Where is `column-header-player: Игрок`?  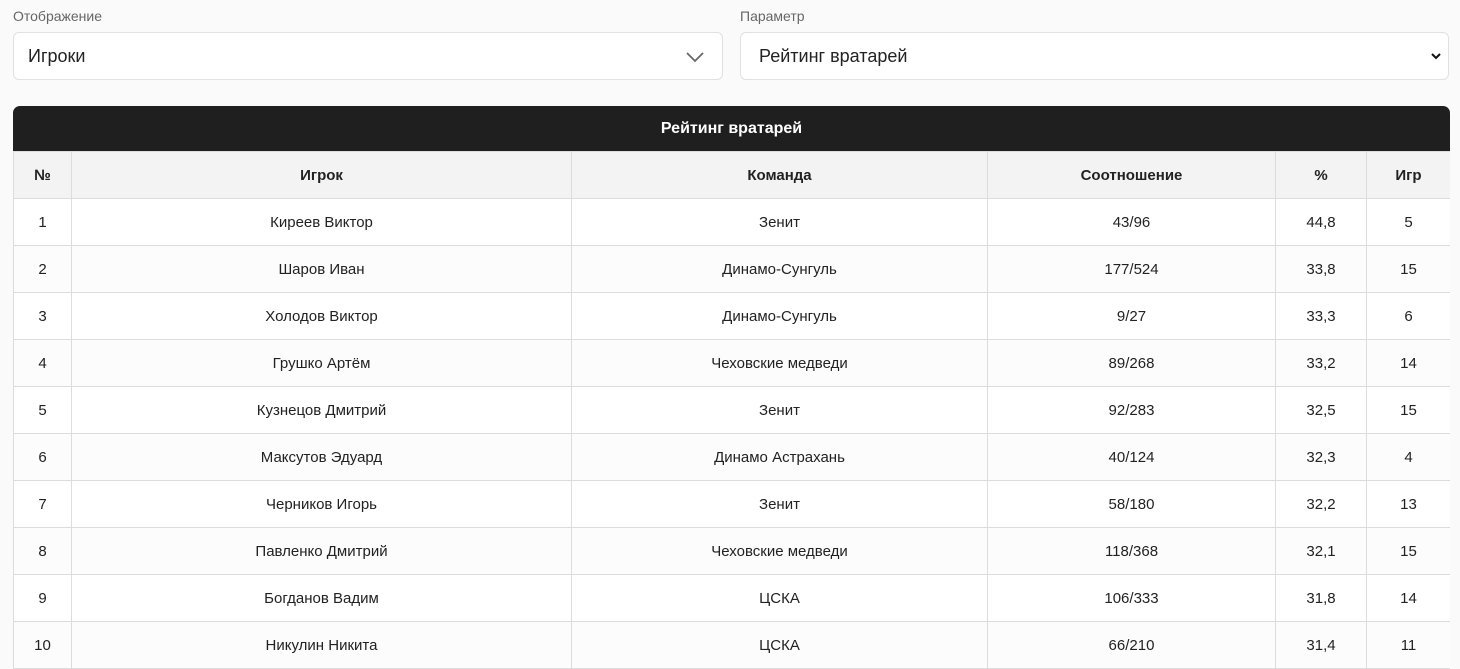
column-header-player: Игрок is located at coordinates (321, 175).